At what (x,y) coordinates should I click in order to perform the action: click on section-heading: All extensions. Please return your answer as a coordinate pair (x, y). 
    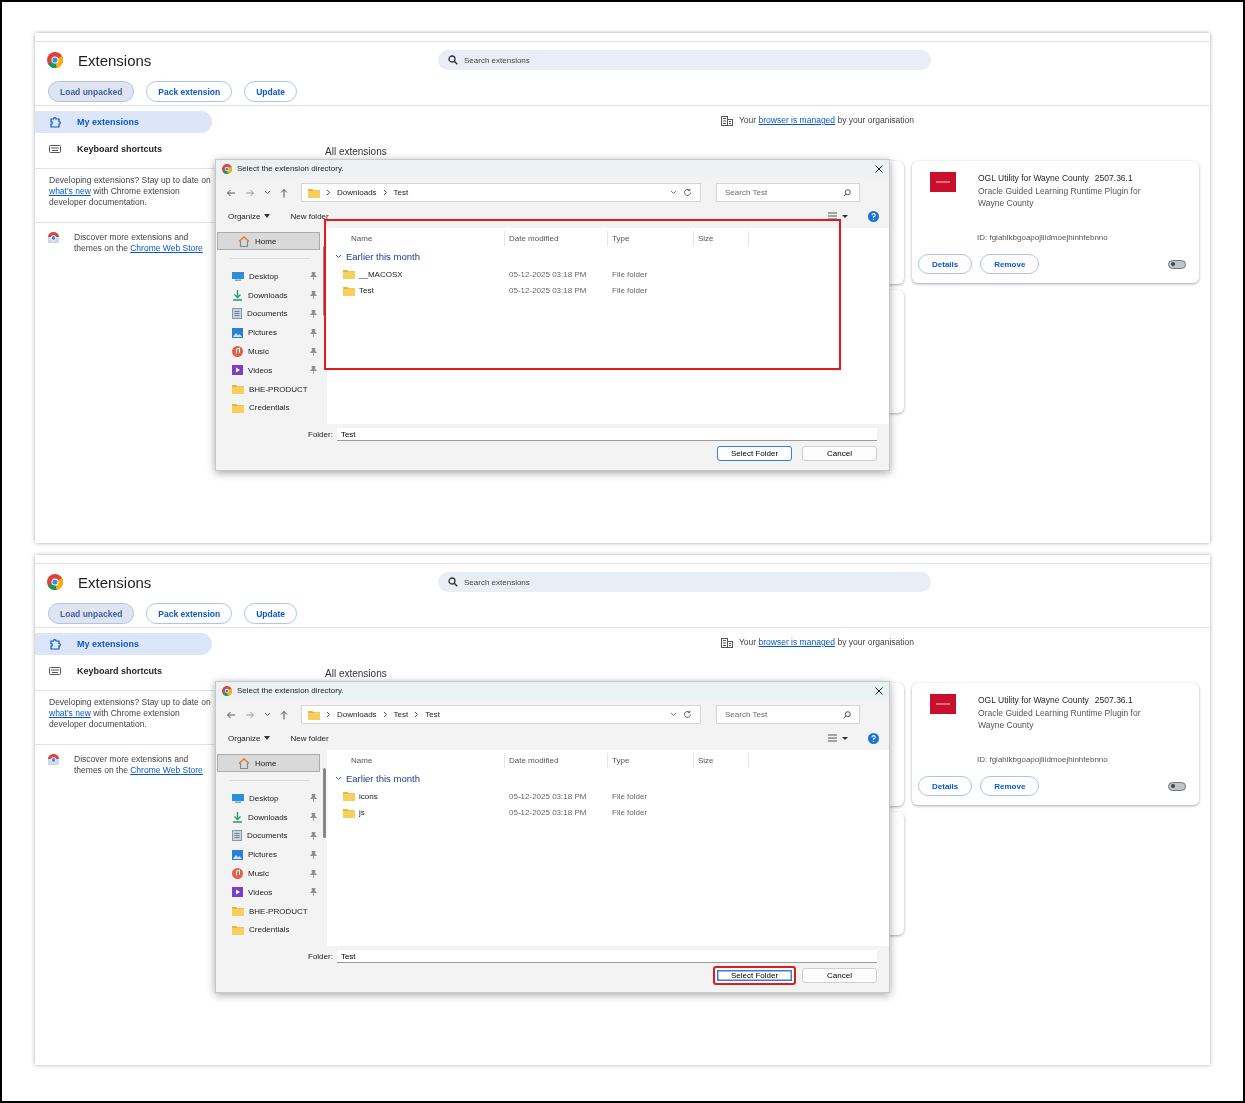
    Looking at the image, I should click on (356, 672).